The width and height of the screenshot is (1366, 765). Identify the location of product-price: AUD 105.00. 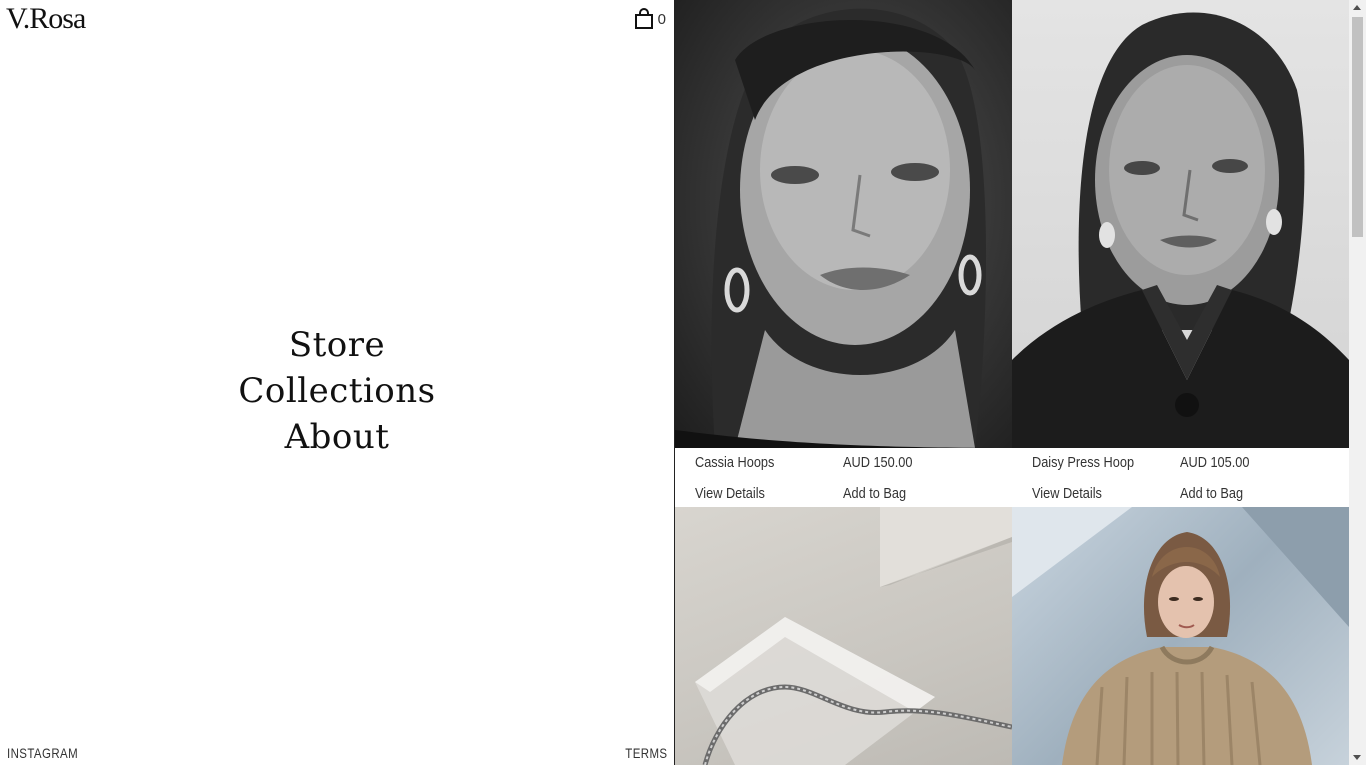
(1215, 462).